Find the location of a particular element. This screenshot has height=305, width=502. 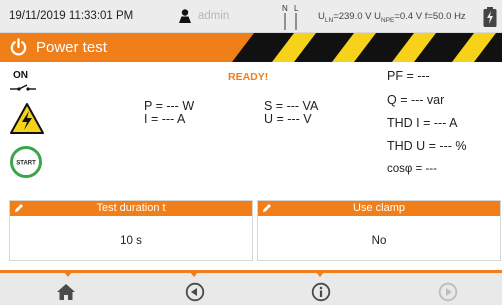

mains-readout: ULN=239.0 V UNPE=0.4 V f=50.0 Hz is located at coordinates (392, 17).